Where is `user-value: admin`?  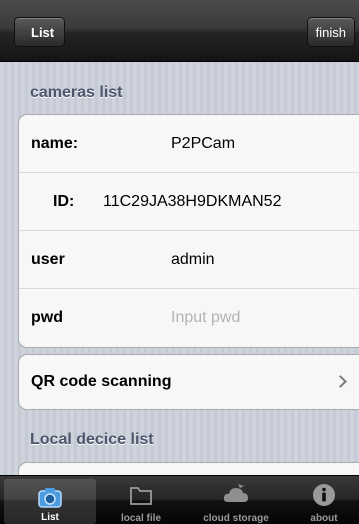 user-value: admin is located at coordinates (193, 260).